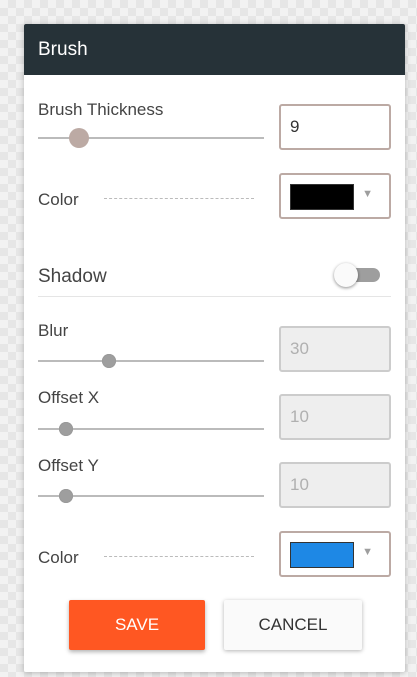 The width and height of the screenshot is (417, 677). What do you see at coordinates (69, 397) in the screenshot?
I see `offset-x-label: Offset X` at bounding box center [69, 397].